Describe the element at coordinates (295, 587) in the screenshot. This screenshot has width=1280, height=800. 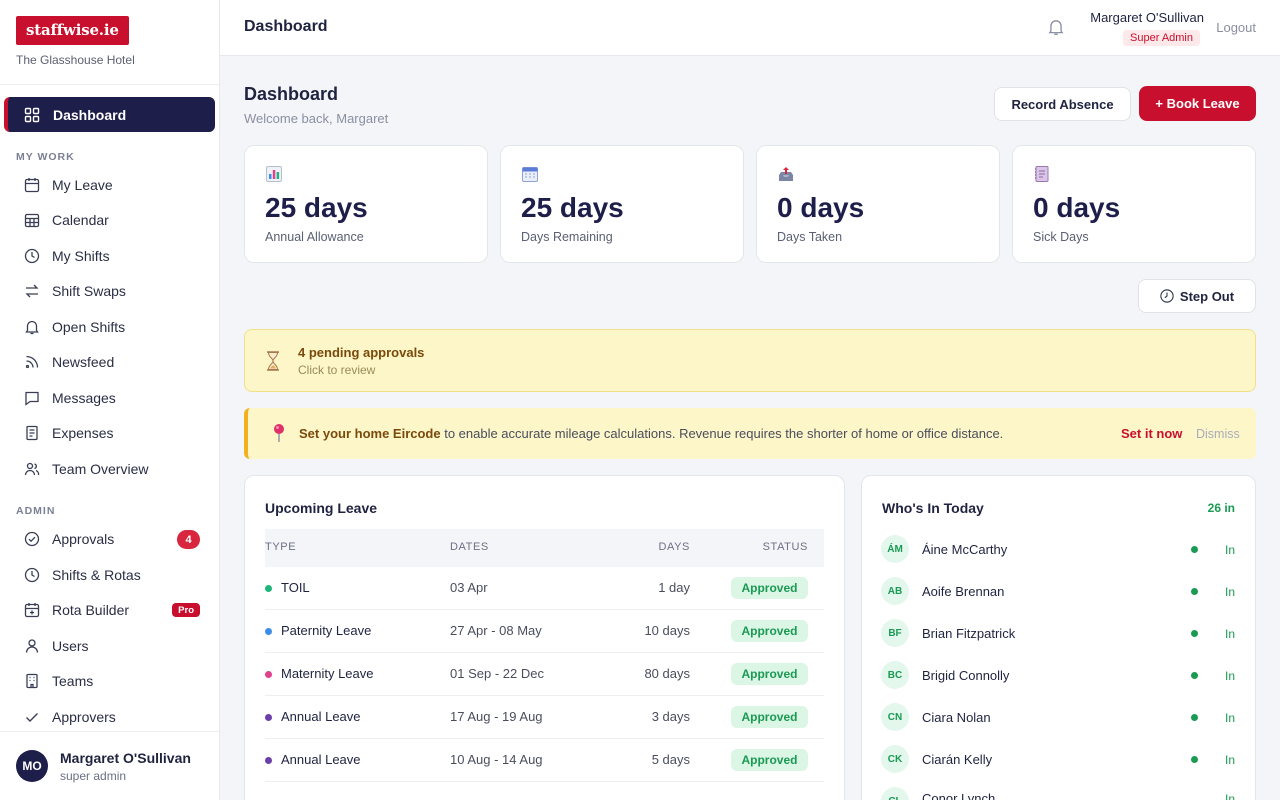
I see `leave-type: TOIL` at that location.